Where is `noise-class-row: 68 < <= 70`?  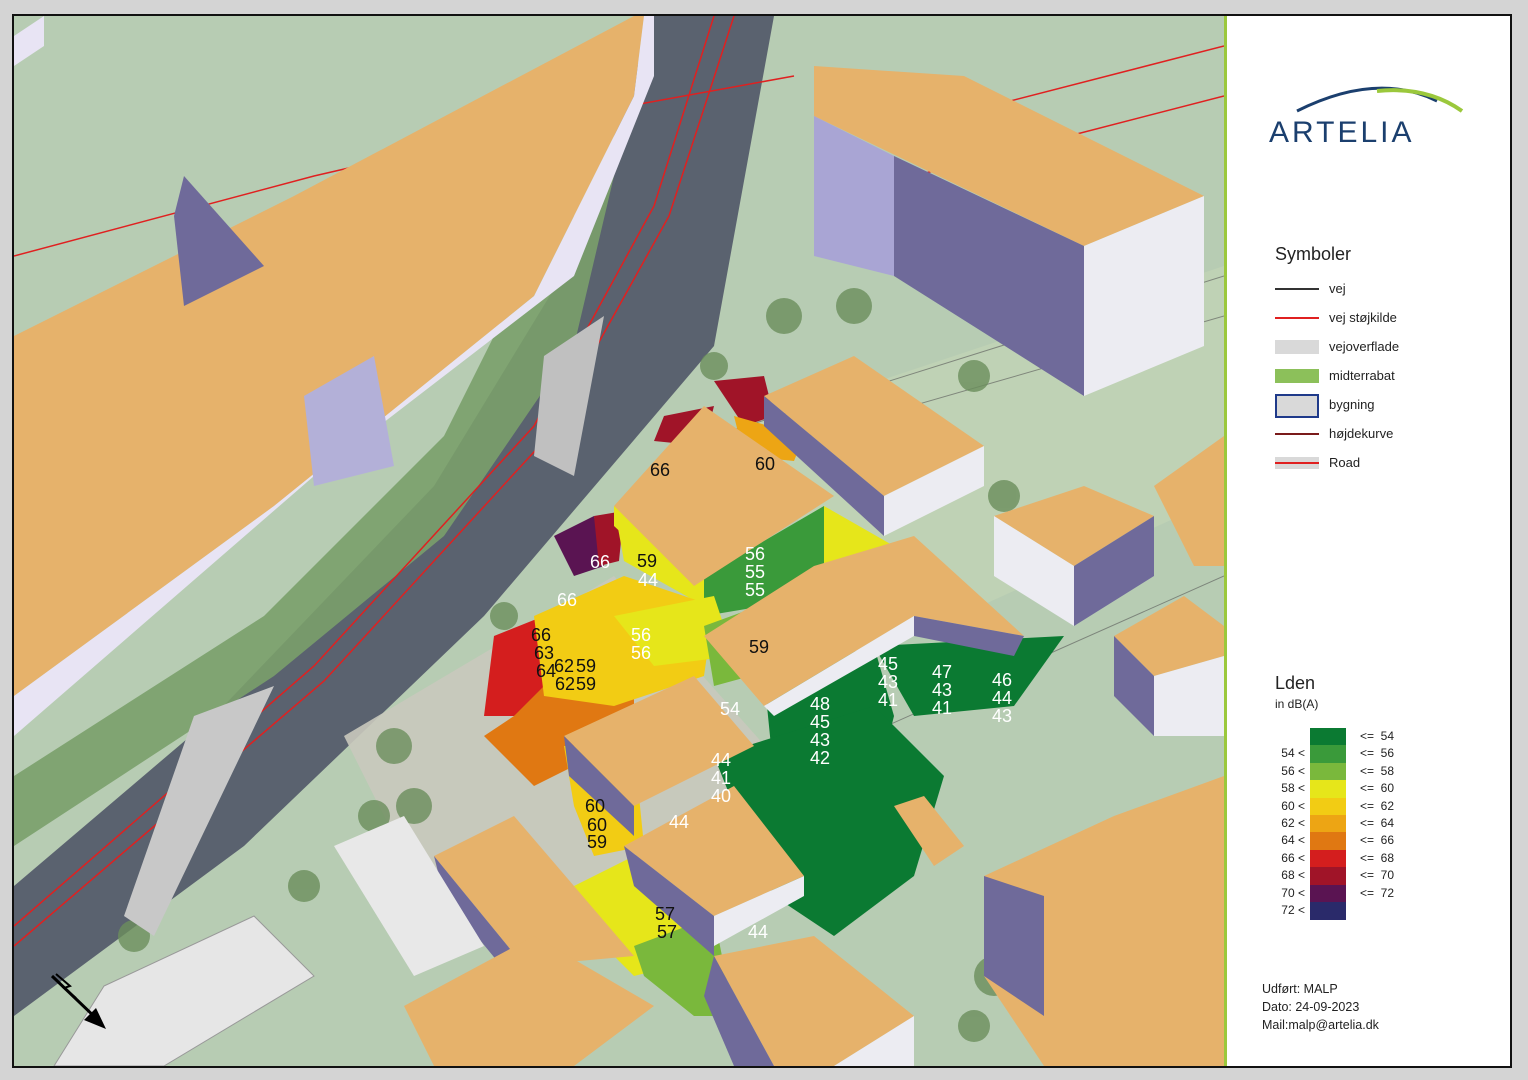
noise-class-row: 68 < <= 70 is located at coordinates (1368, 876).